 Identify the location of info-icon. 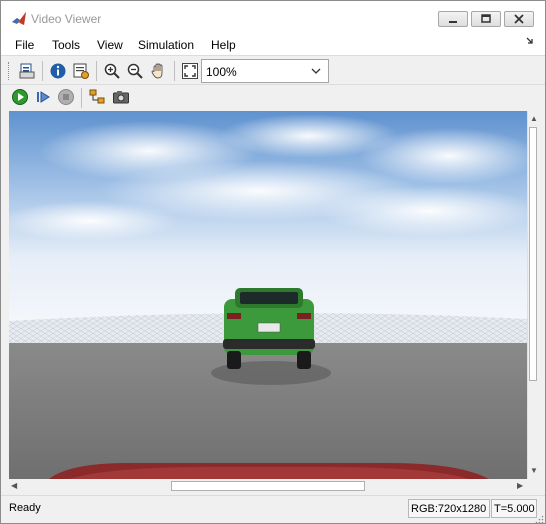
(58, 71).